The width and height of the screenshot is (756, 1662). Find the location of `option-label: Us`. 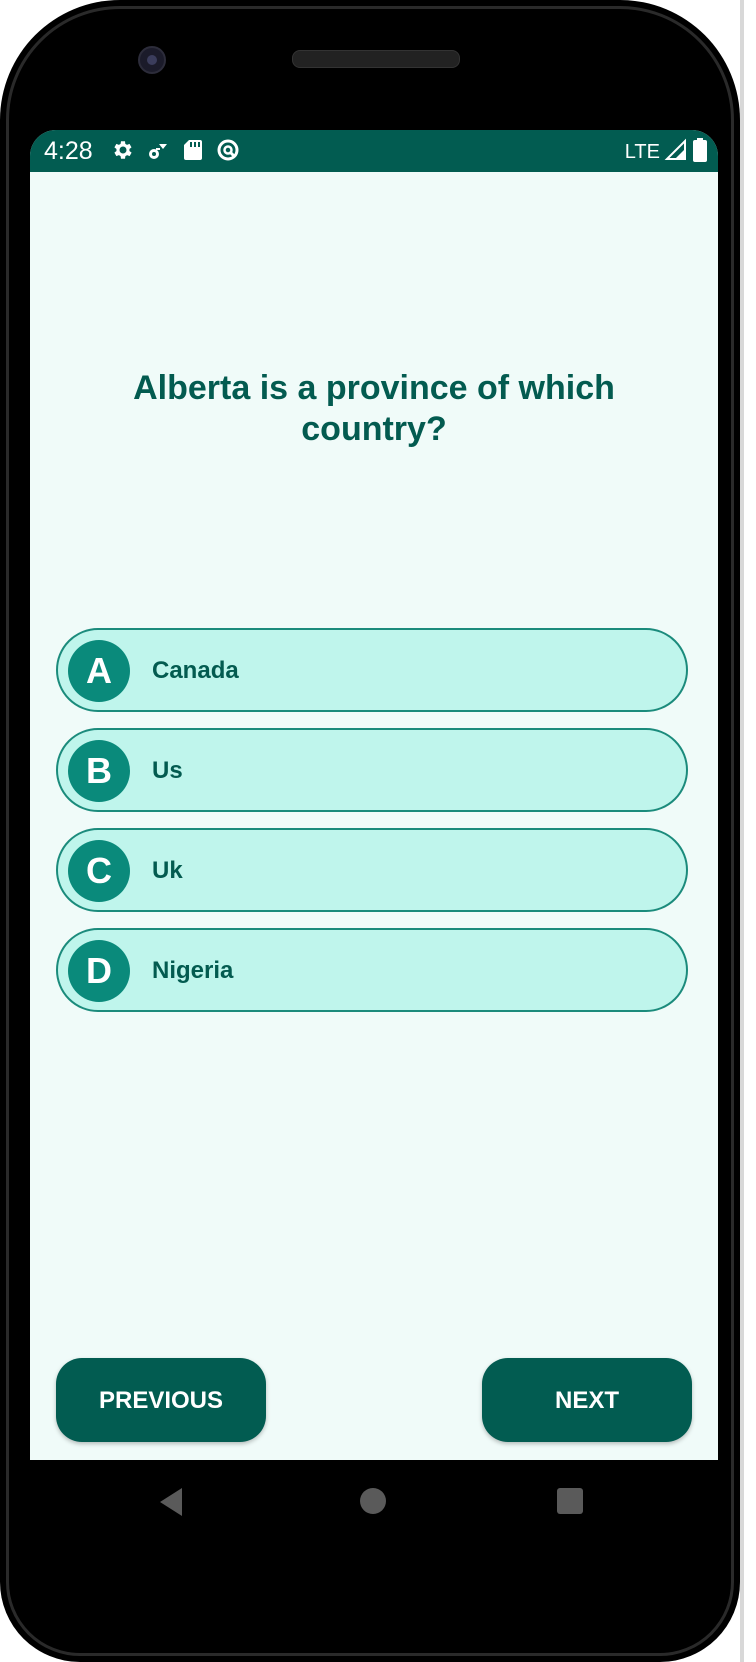

option-label: Us is located at coordinates (167, 770).